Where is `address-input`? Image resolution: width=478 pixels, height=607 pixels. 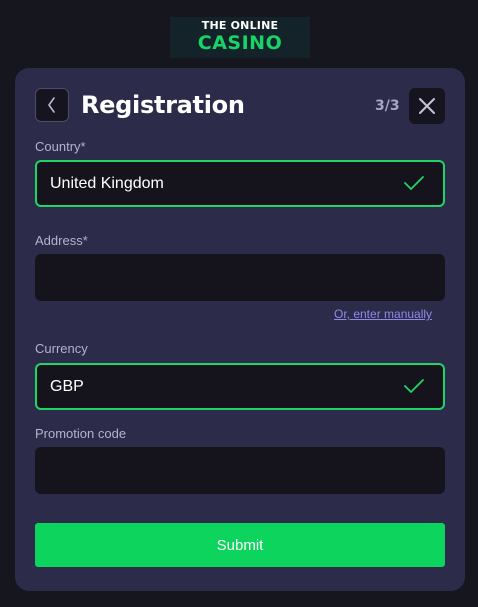
address-input is located at coordinates (240, 277).